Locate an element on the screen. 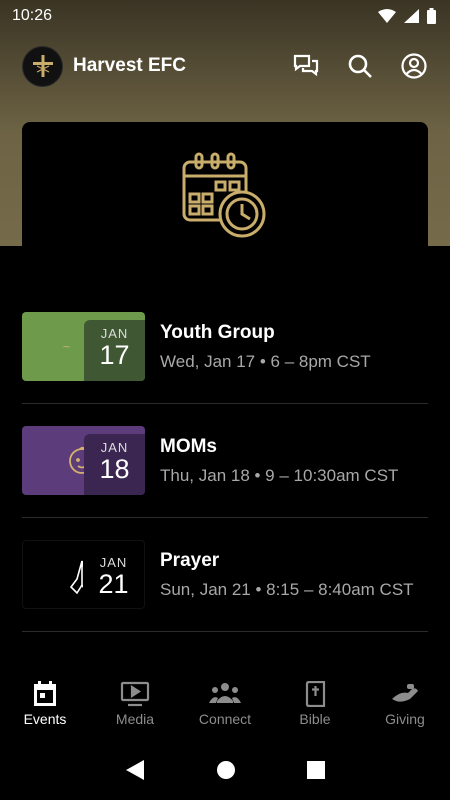 This screenshot has height=800, width=450. nav-label: Giving is located at coordinates (405, 719).